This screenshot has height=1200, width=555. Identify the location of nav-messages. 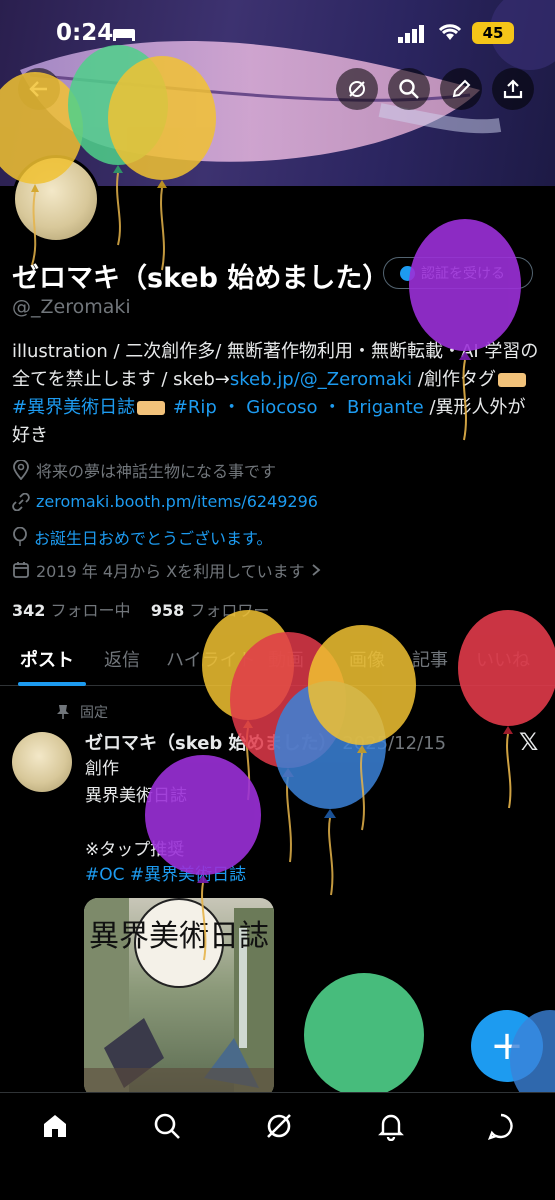
(501, 1126).